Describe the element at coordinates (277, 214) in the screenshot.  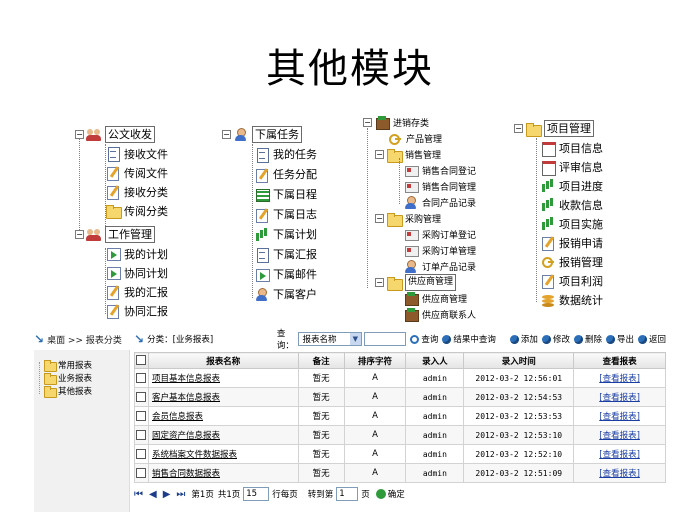
I see `tree-item-sub-log: 下属日志` at that location.